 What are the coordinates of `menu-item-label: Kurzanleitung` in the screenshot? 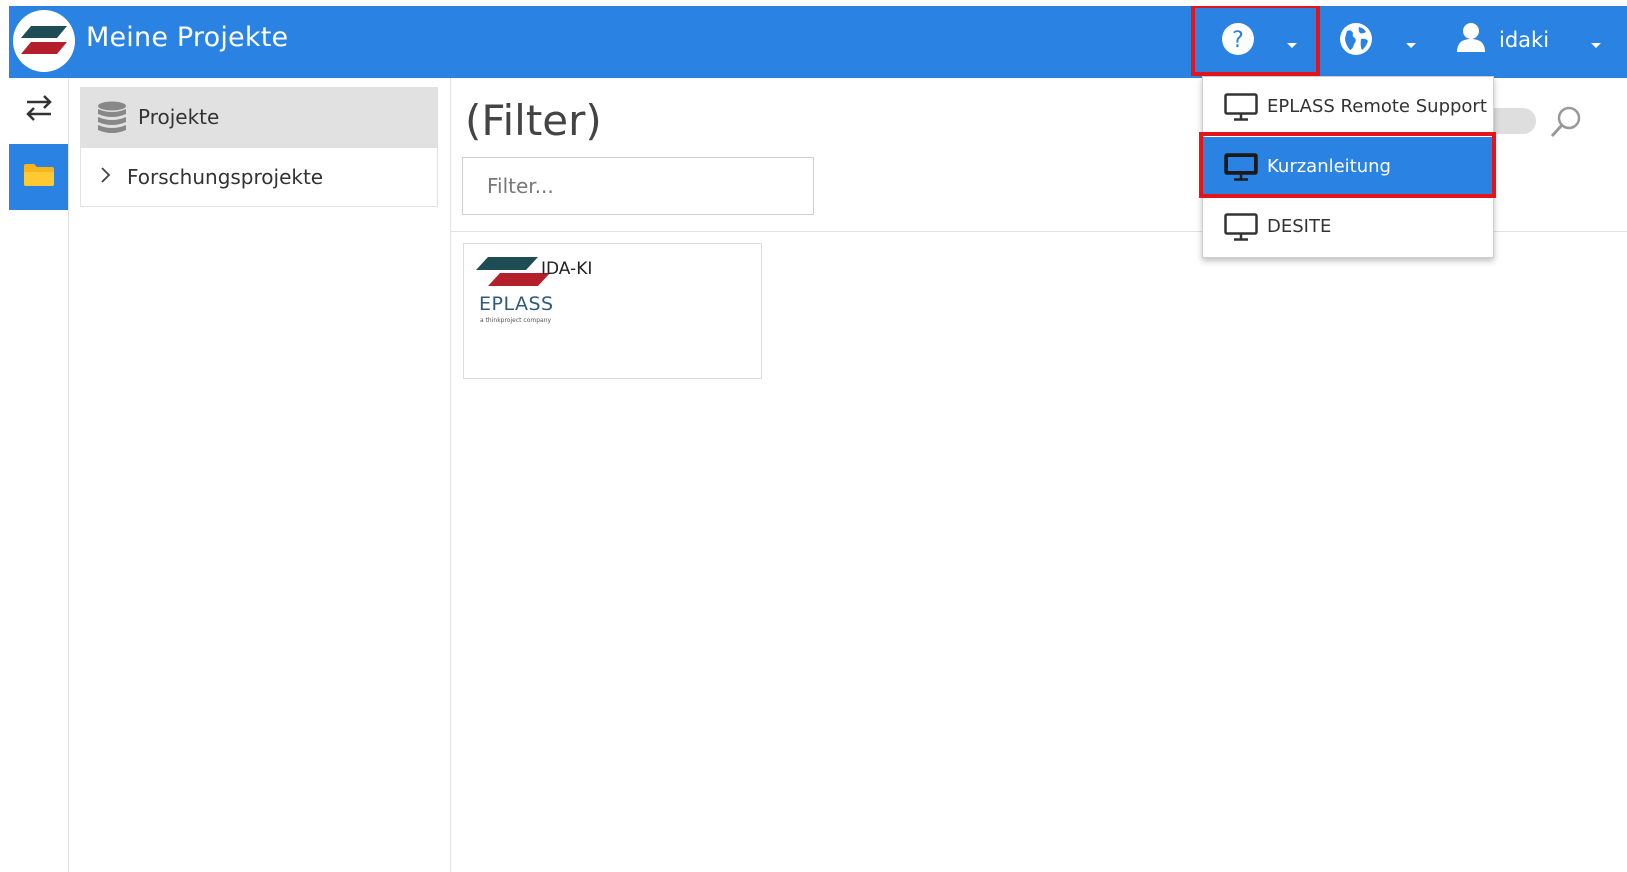 It's located at (1329, 166).